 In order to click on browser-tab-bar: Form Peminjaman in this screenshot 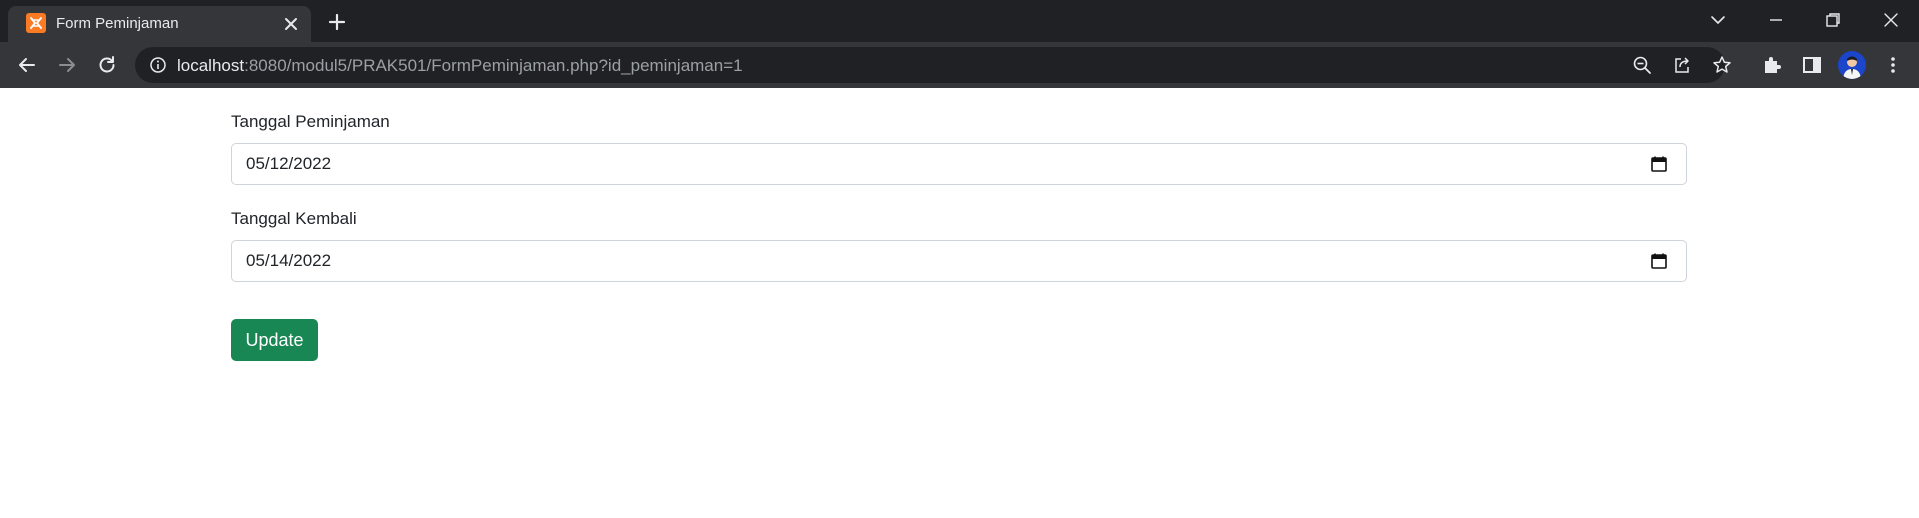, I will do `click(959, 21)`.